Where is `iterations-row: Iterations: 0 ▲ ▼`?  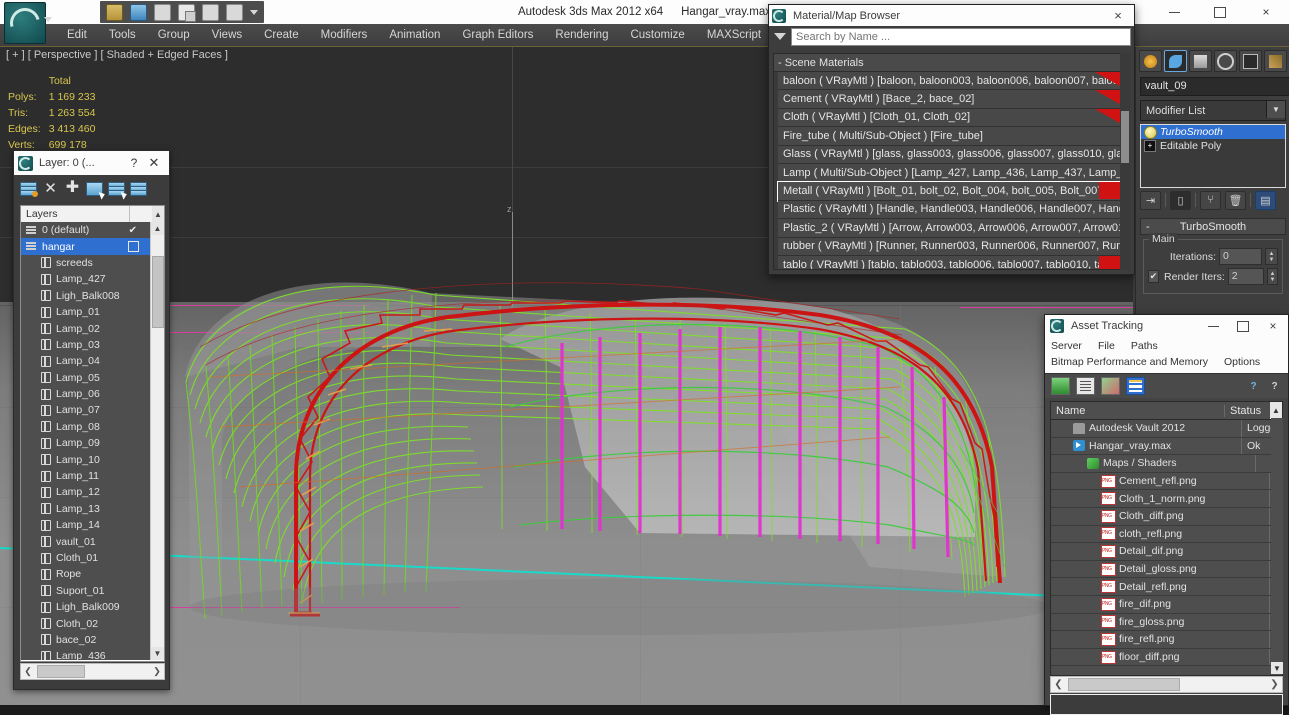
iterations-row: Iterations: 0 ▲ ▼ is located at coordinates (1213, 256).